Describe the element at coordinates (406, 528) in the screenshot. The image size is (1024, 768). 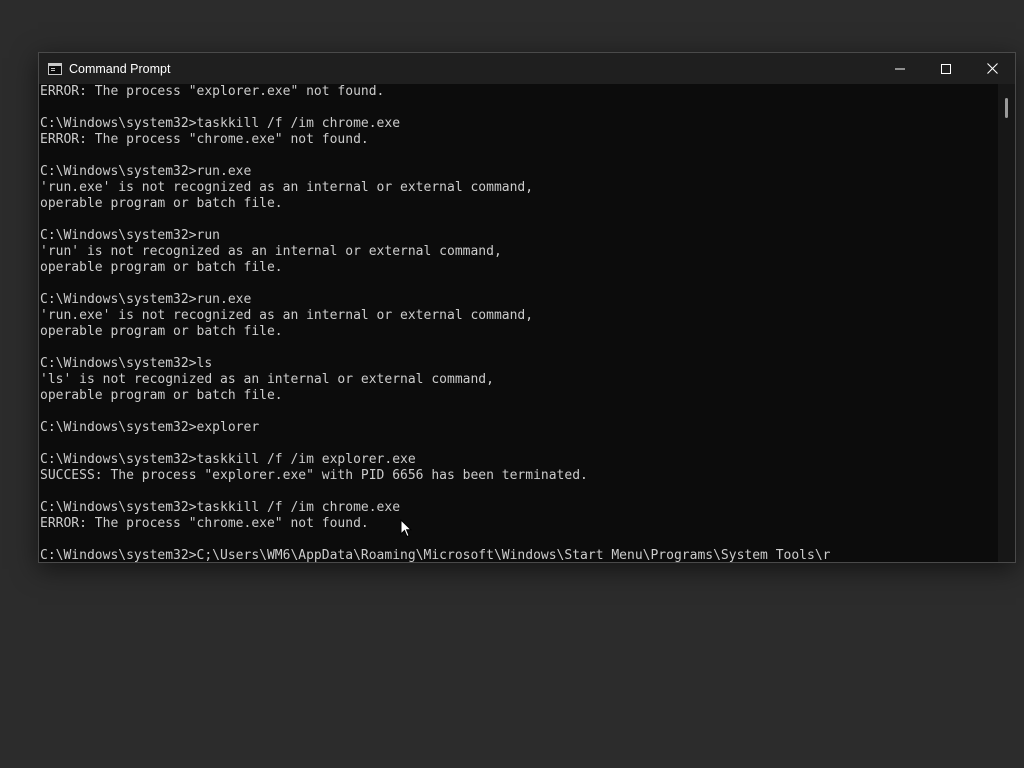
I see `mouse-pointer-icon` at that location.